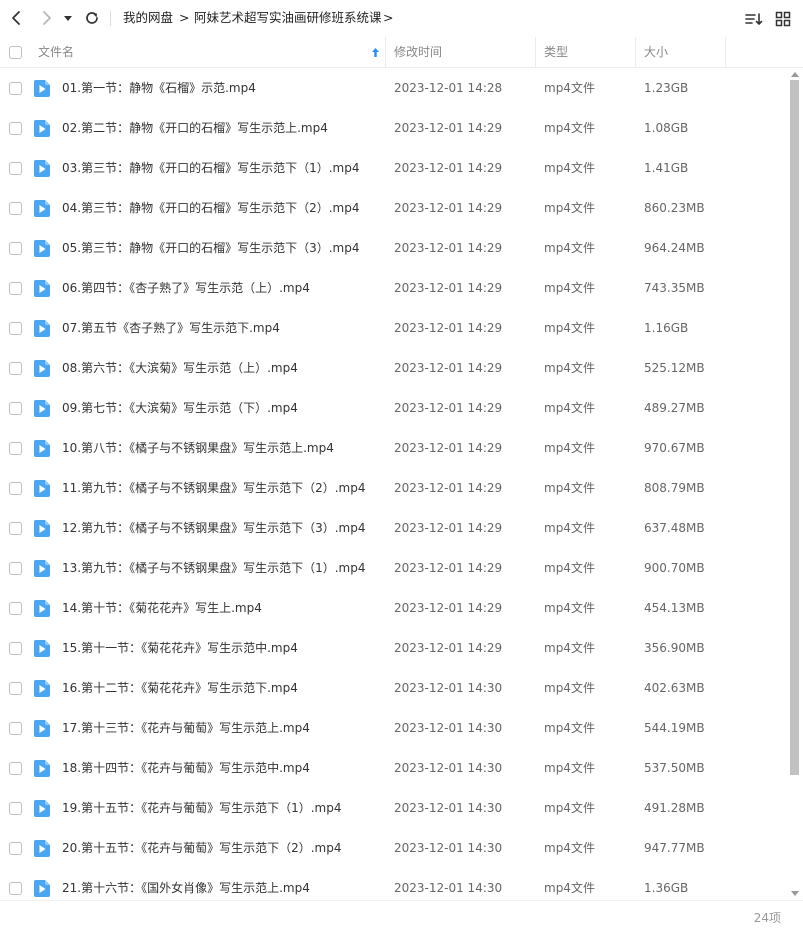  I want to click on scrollbar, so click(795, 484).